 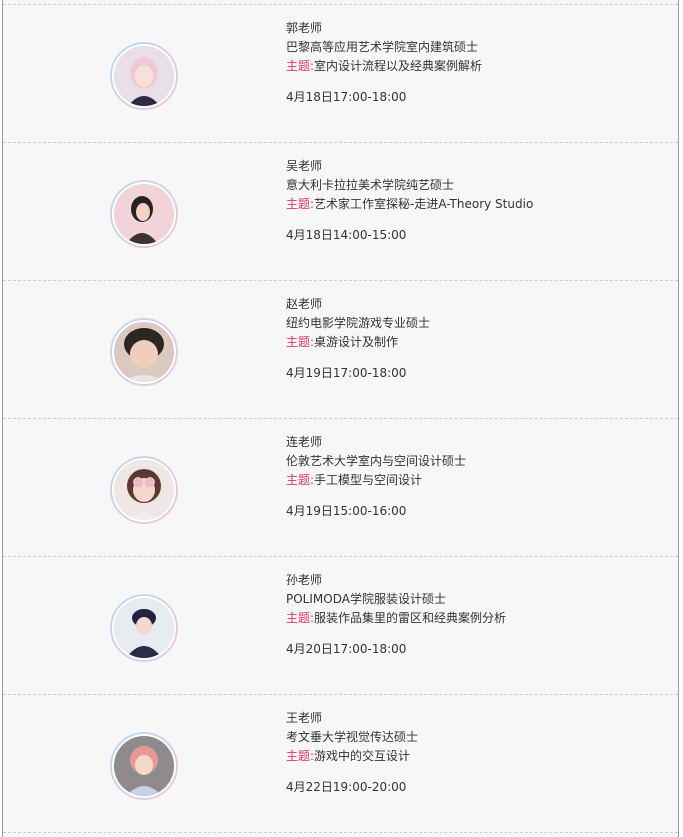 I want to click on topic-line: 主题:手工模型与空间设计, so click(x=476, y=480).